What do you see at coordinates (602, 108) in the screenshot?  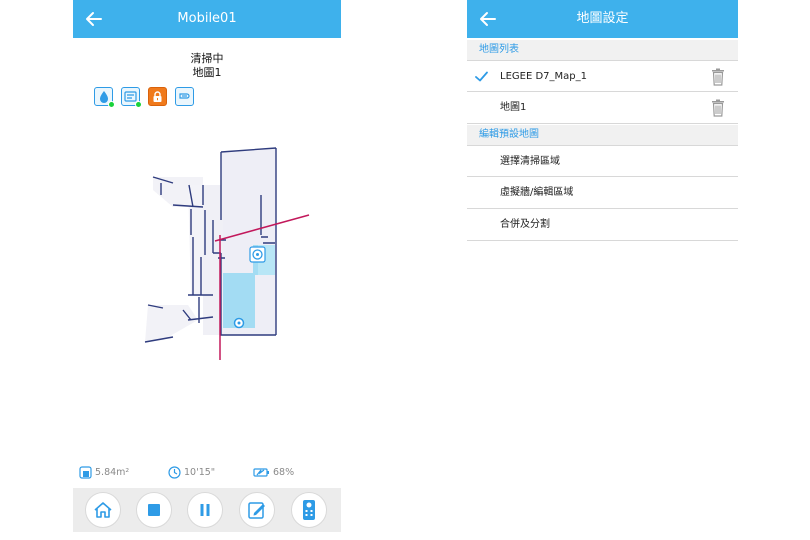 I see `map-list-item: 地圖1` at bounding box center [602, 108].